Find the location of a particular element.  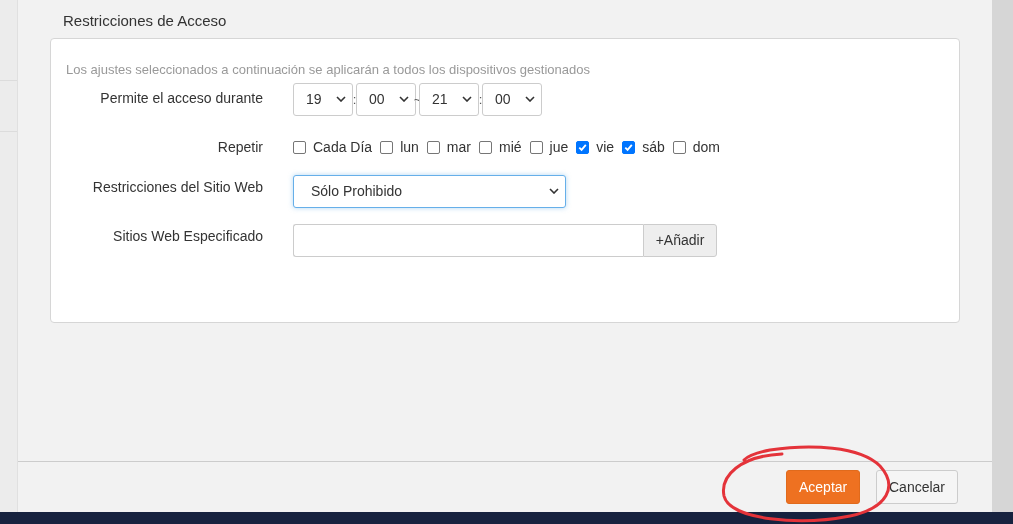

field-label: Sitios Web Especificado is located at coordinates (187, 236).